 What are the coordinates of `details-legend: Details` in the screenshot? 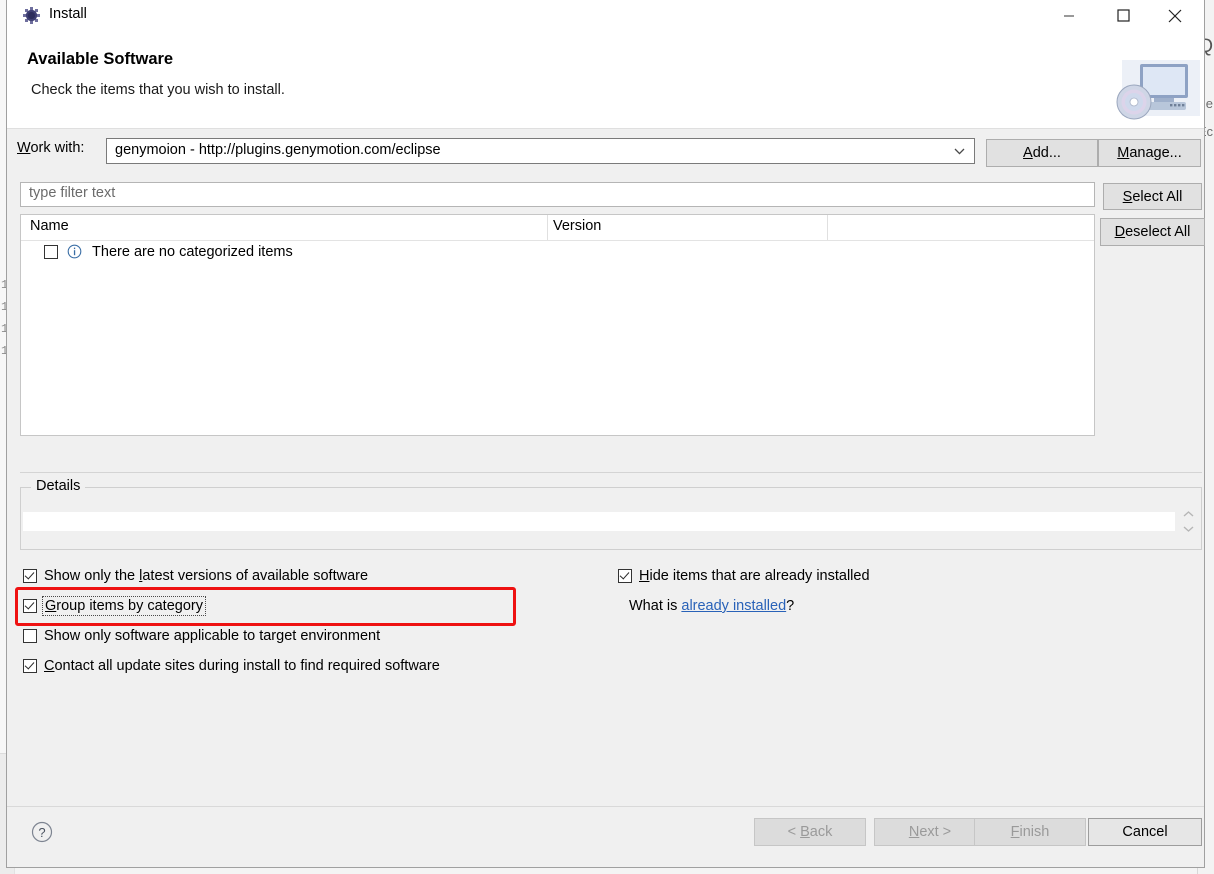 It's located at (58, 486).